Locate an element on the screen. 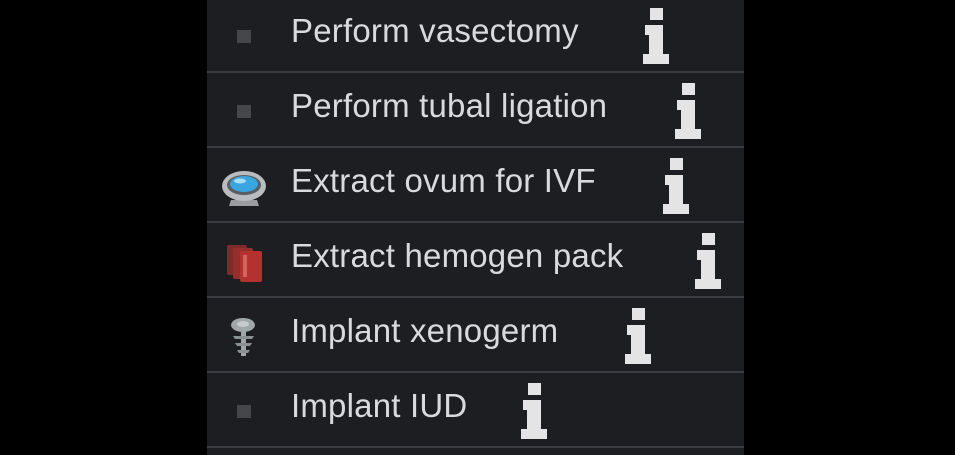 The width and height of the screenshot is (955, 455). operation-label: Extract ovum for IVF is located at coordinates (443, 180).